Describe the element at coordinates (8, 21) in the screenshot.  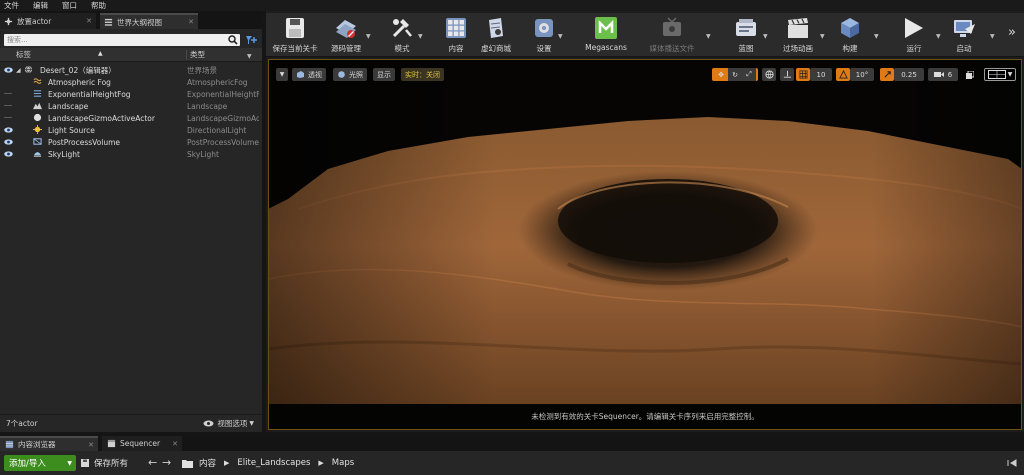
I see `place-actor-icon` at that location.